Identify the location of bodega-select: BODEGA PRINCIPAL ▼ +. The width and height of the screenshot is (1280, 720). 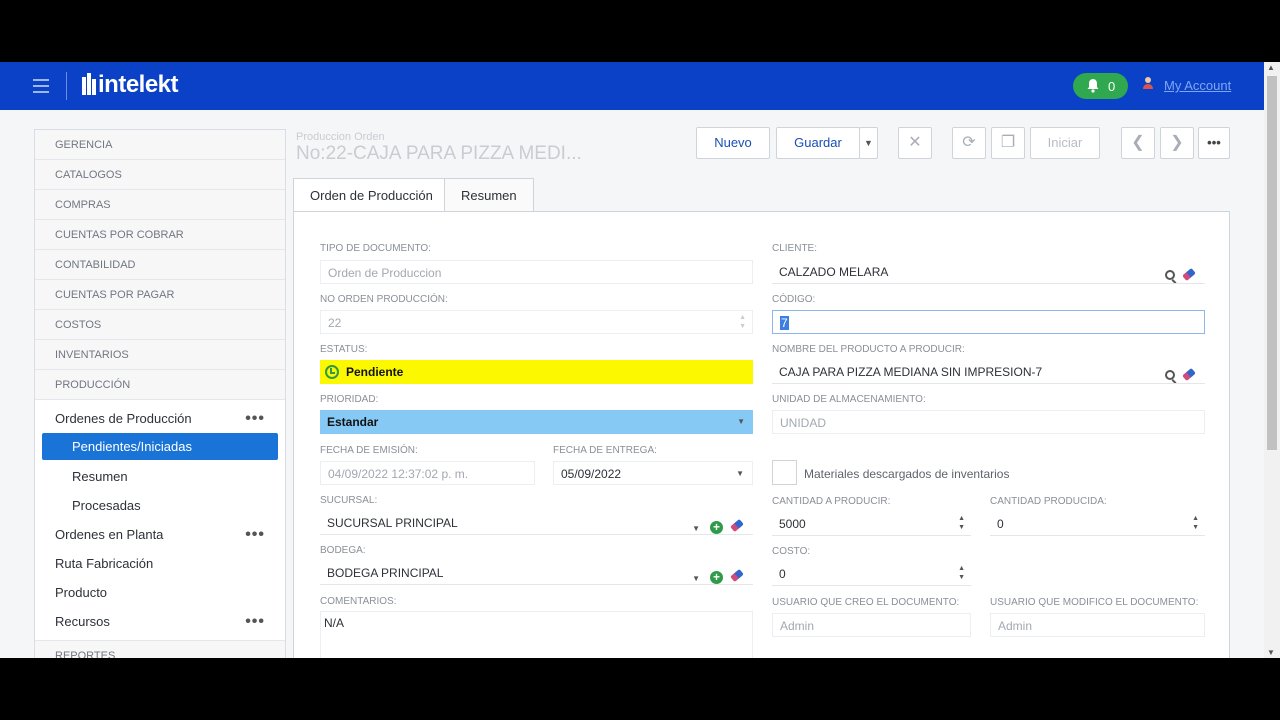
(536, 573).